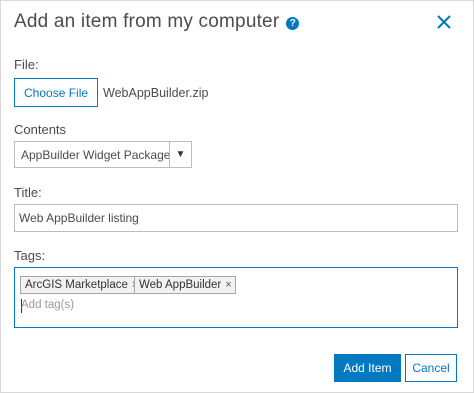  What do you see at coordinates (293, 23) in the screenshot?
I see `question-circle-icon: ?` at bounding box center [293, 23].